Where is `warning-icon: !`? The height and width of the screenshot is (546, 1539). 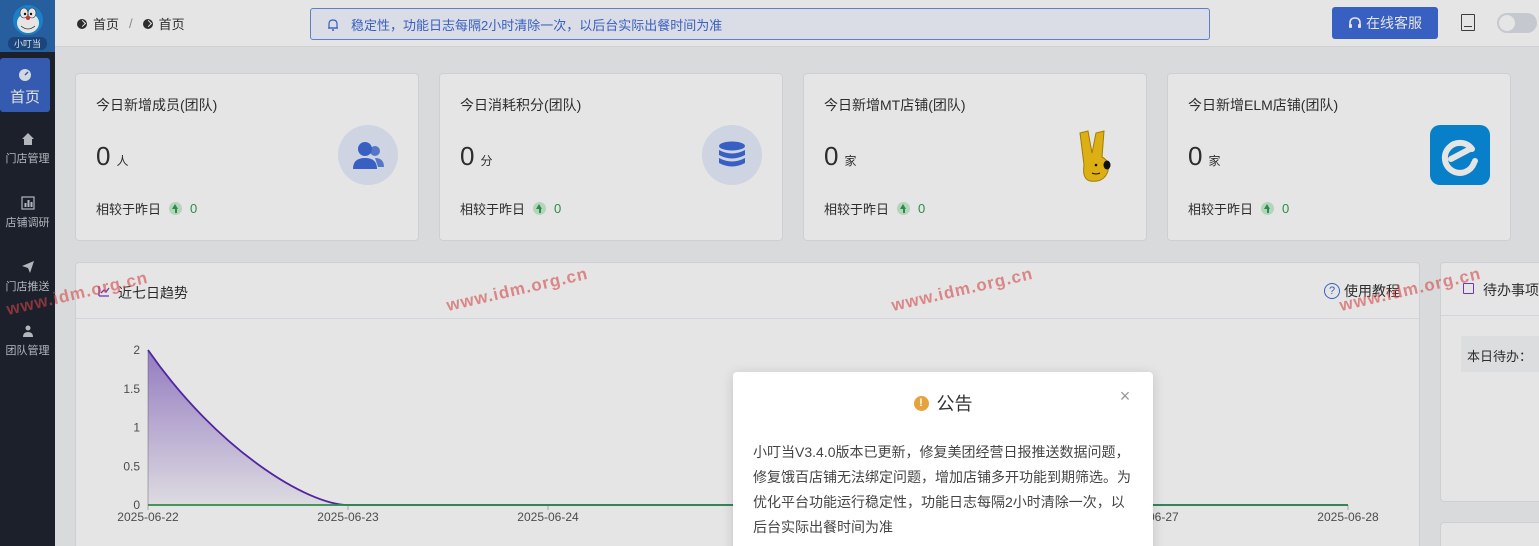 warning-icon: ! is located at coordinates (921, 403).